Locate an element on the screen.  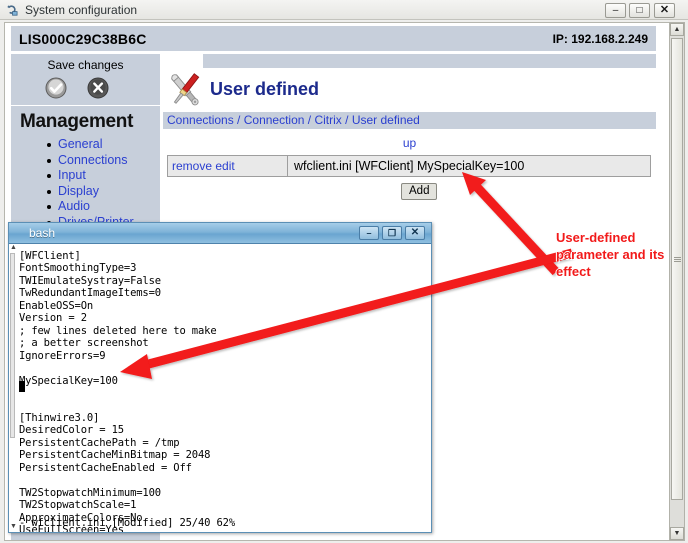
row-value: wfclient.ini [WFClient] MySpecialKey=100 is located at coordinates (468, 166).